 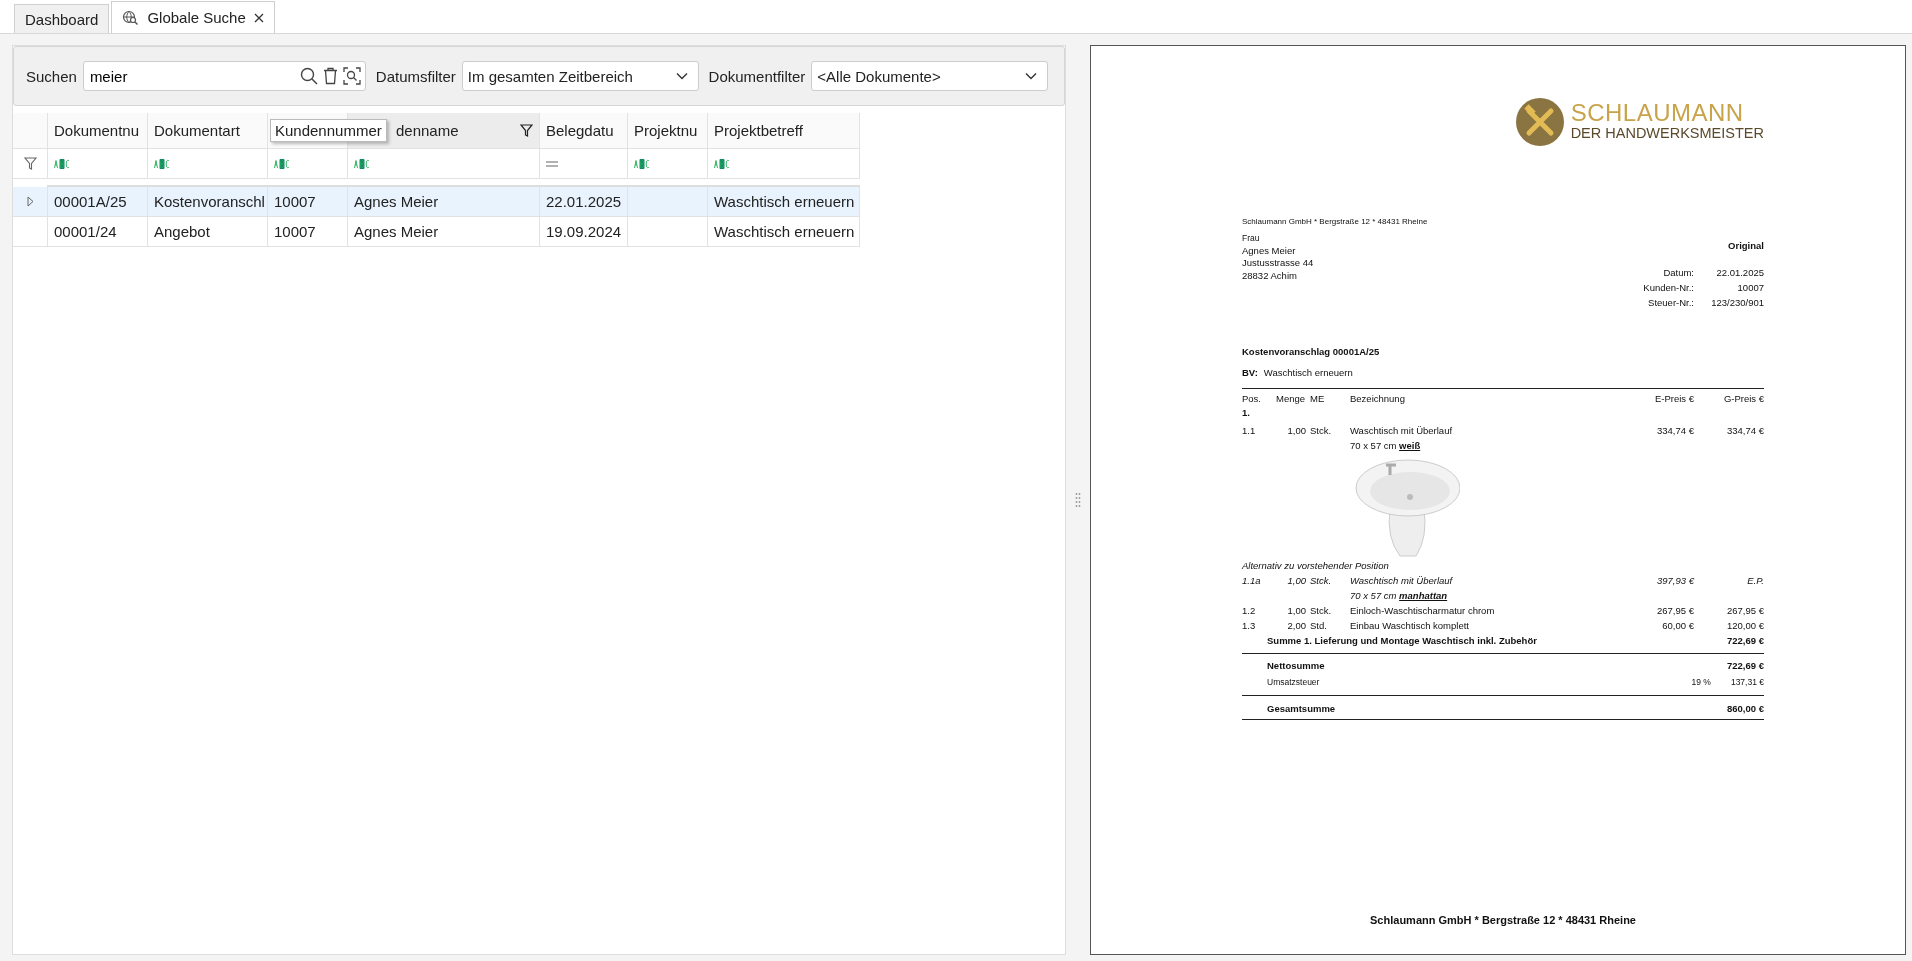 I want to click on item-description: Einbau Waschtisch komplett, so click(x=1409, y=626).